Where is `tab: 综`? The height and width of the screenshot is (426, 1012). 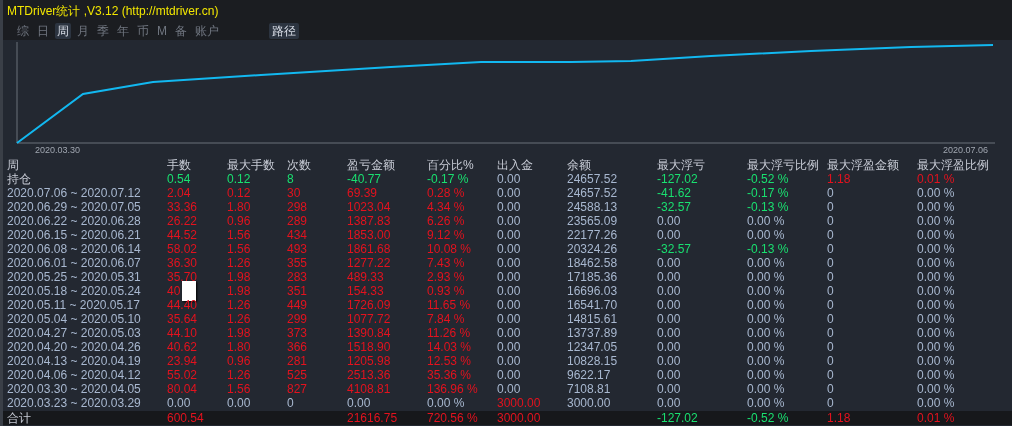 tab: 综 is located at coordinates (23, 31).